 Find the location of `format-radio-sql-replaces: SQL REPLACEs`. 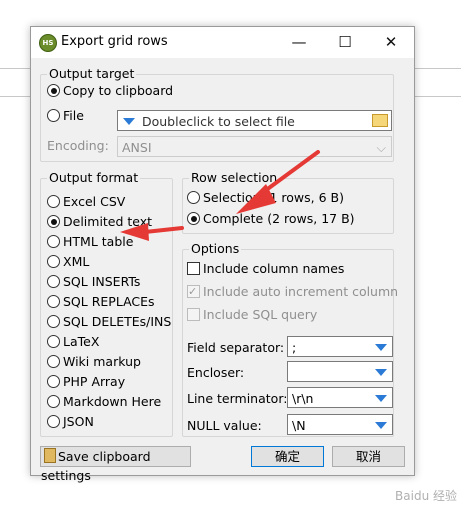

format-radio-sql-replaces: SQL REPLACEs is located at coordinates (101, 302).